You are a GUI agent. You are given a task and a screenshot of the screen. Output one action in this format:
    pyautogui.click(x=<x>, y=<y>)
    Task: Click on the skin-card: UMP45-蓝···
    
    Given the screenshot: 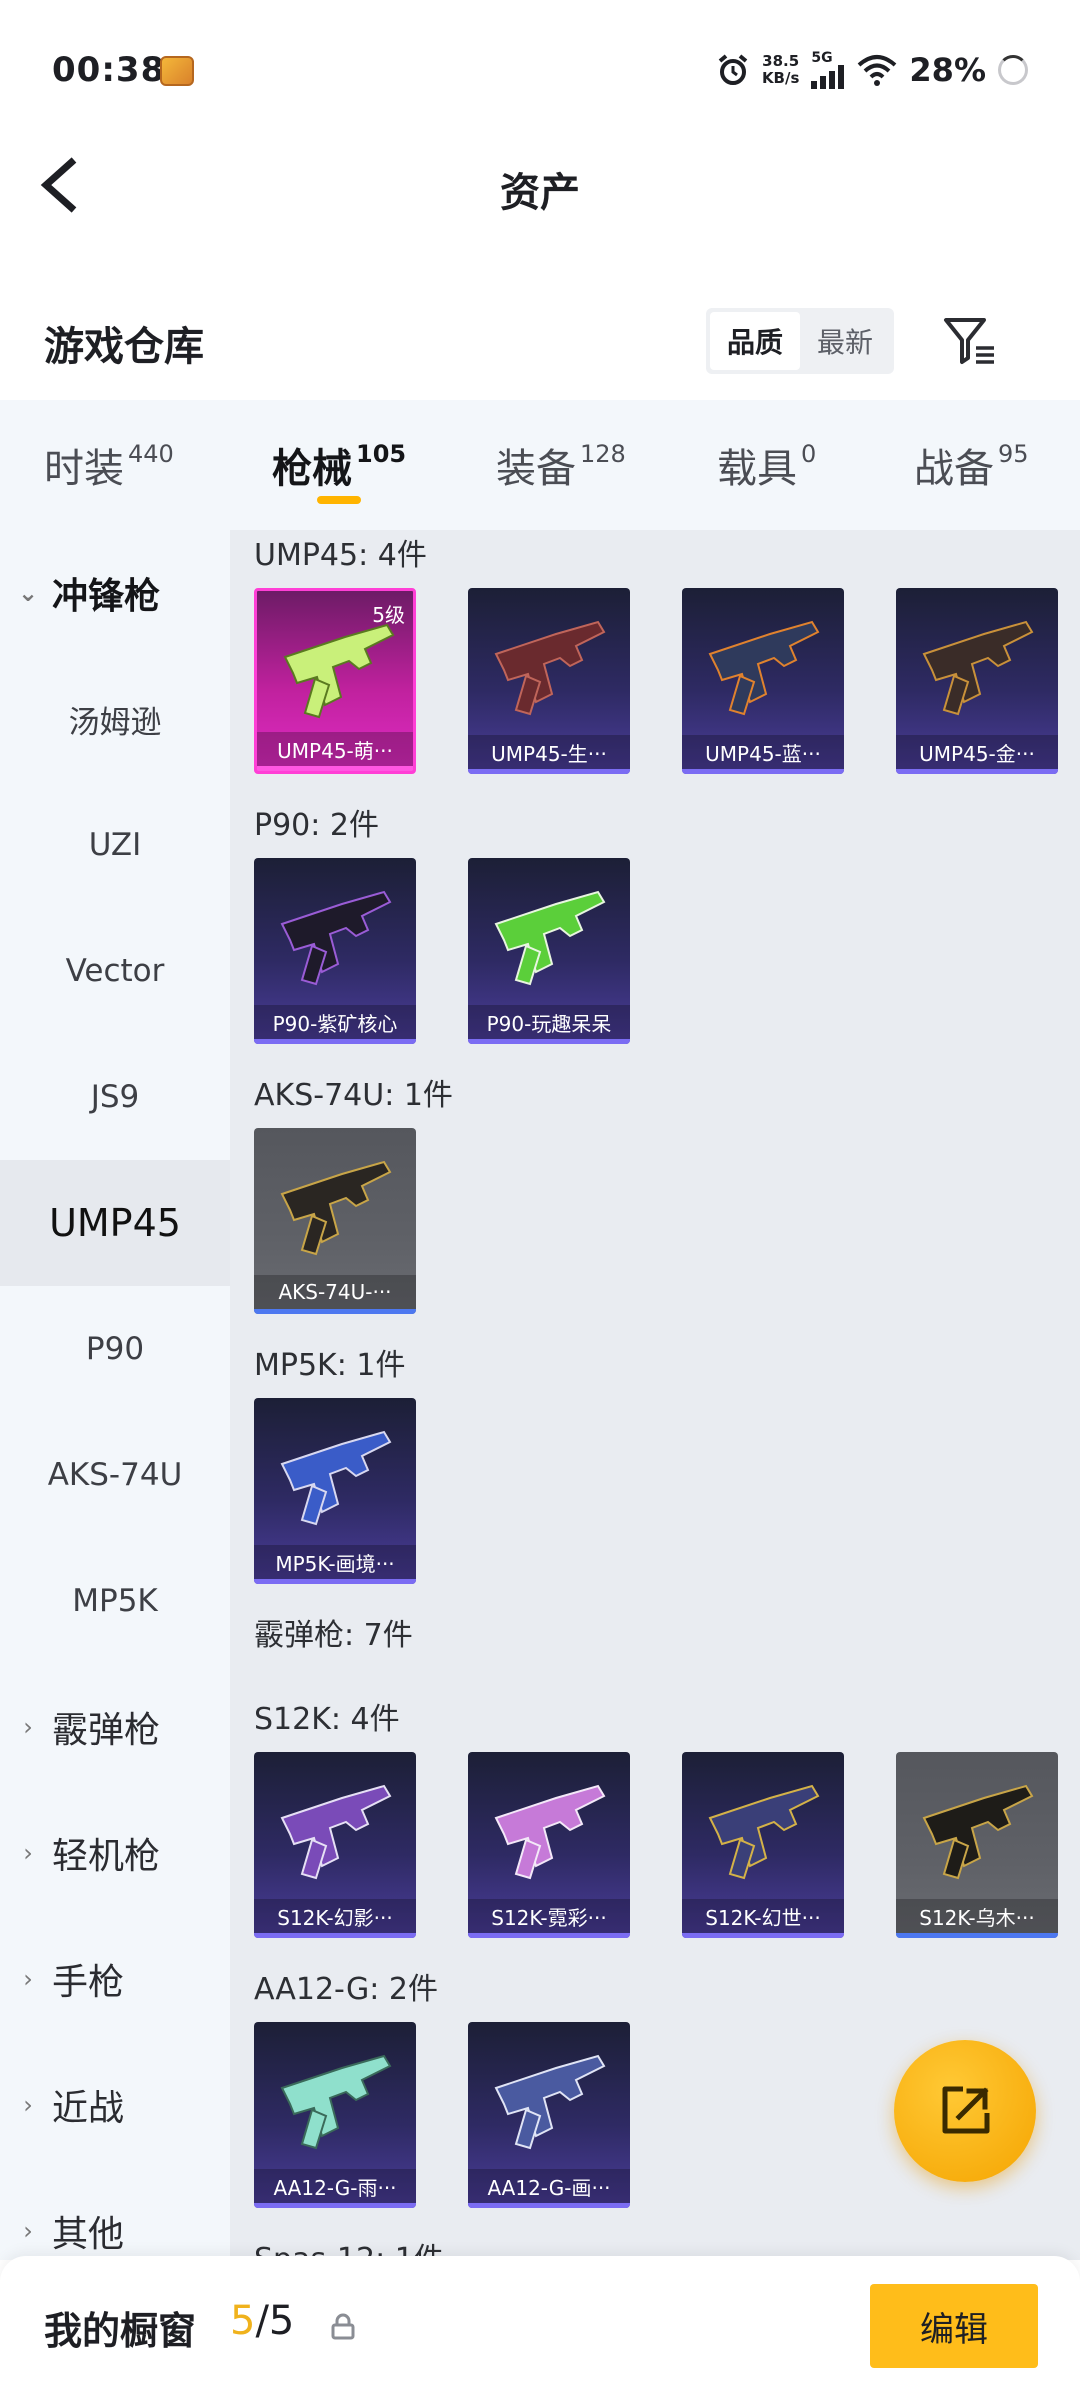 What is the action you would take?
    pyautogui.click(x=763, y=681)
    